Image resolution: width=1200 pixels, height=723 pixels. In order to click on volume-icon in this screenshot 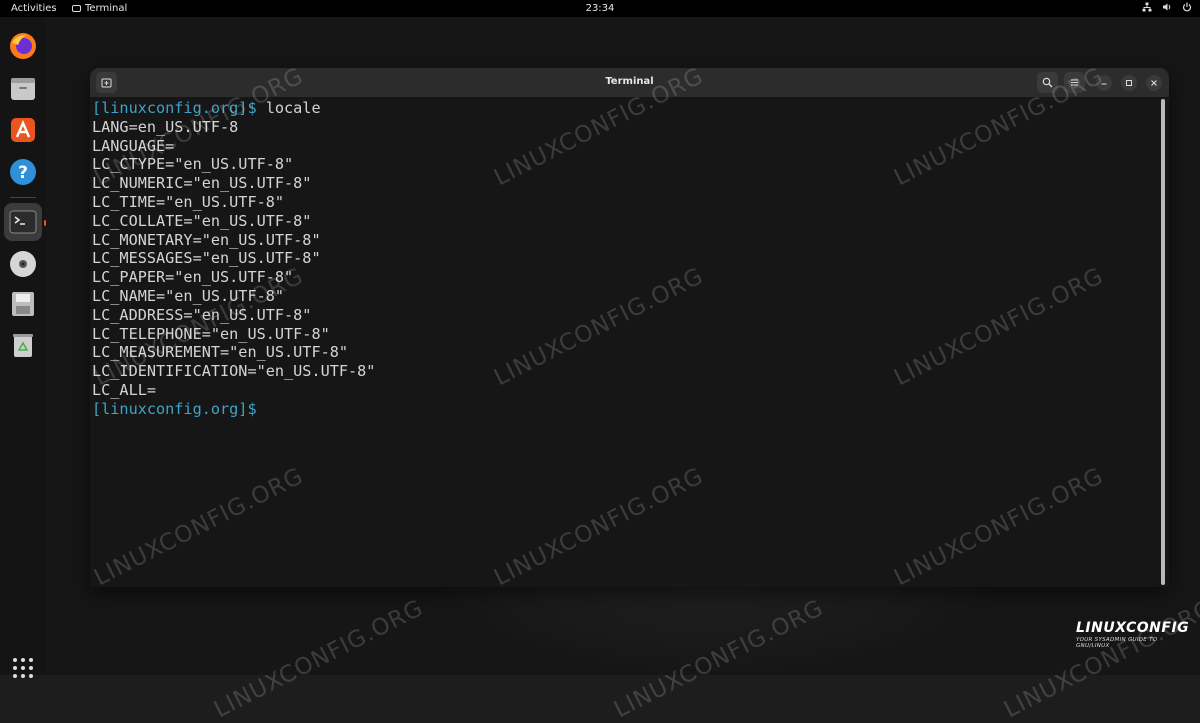, I will do `click(1167, 7)`.